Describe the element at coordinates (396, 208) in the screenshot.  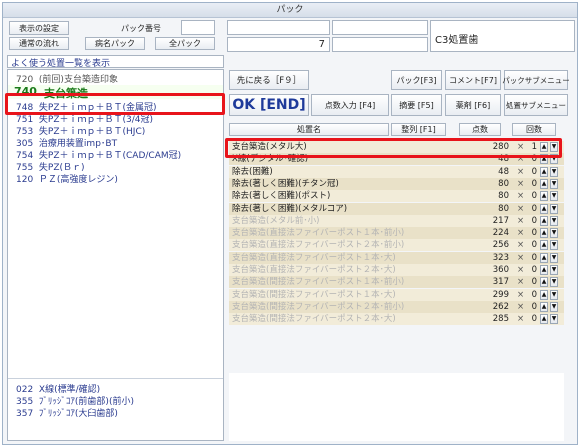
I see `table-row: 除去(著しく困難)(メタルコア) 80 × 0 ▲ ▼` at that location.